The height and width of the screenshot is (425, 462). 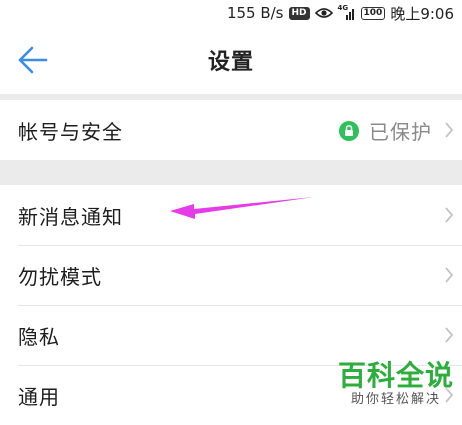 I want to click on settings-item-account-security: 帐号与安全 已保护, so click(x=231, y=130).